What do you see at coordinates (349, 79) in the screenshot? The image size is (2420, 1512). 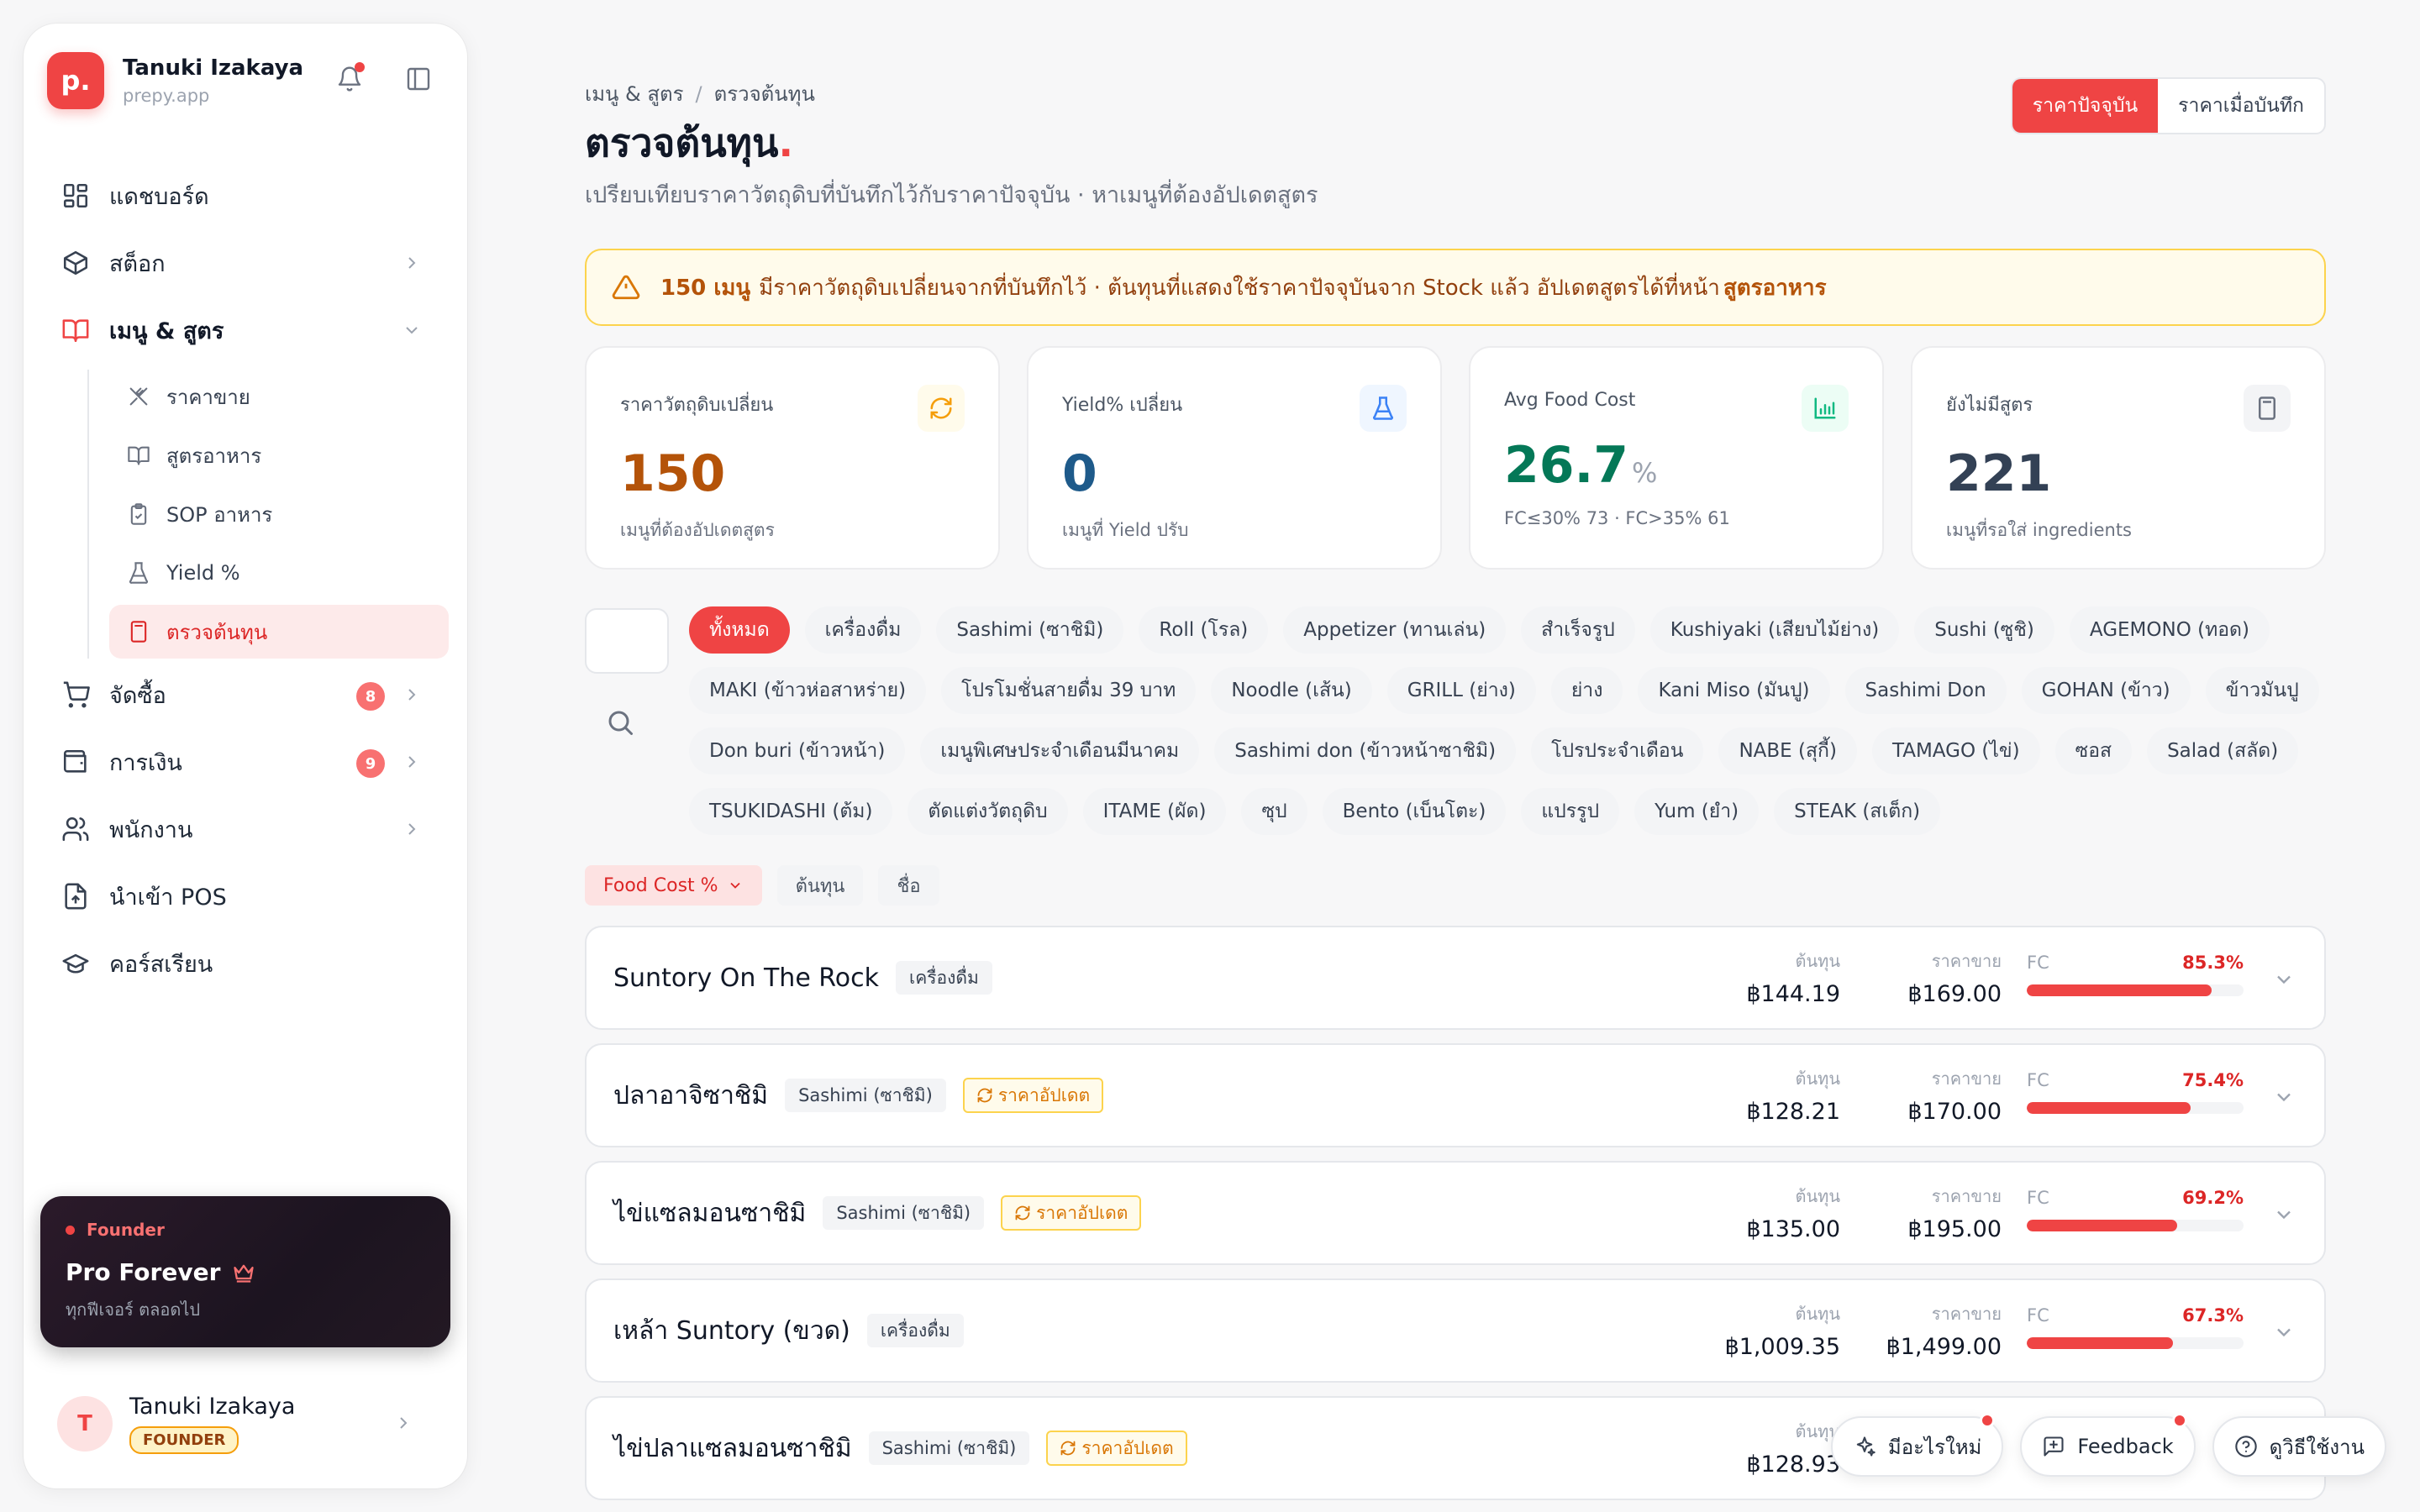 I see `notifications-button` at bounding box center [349, 79].